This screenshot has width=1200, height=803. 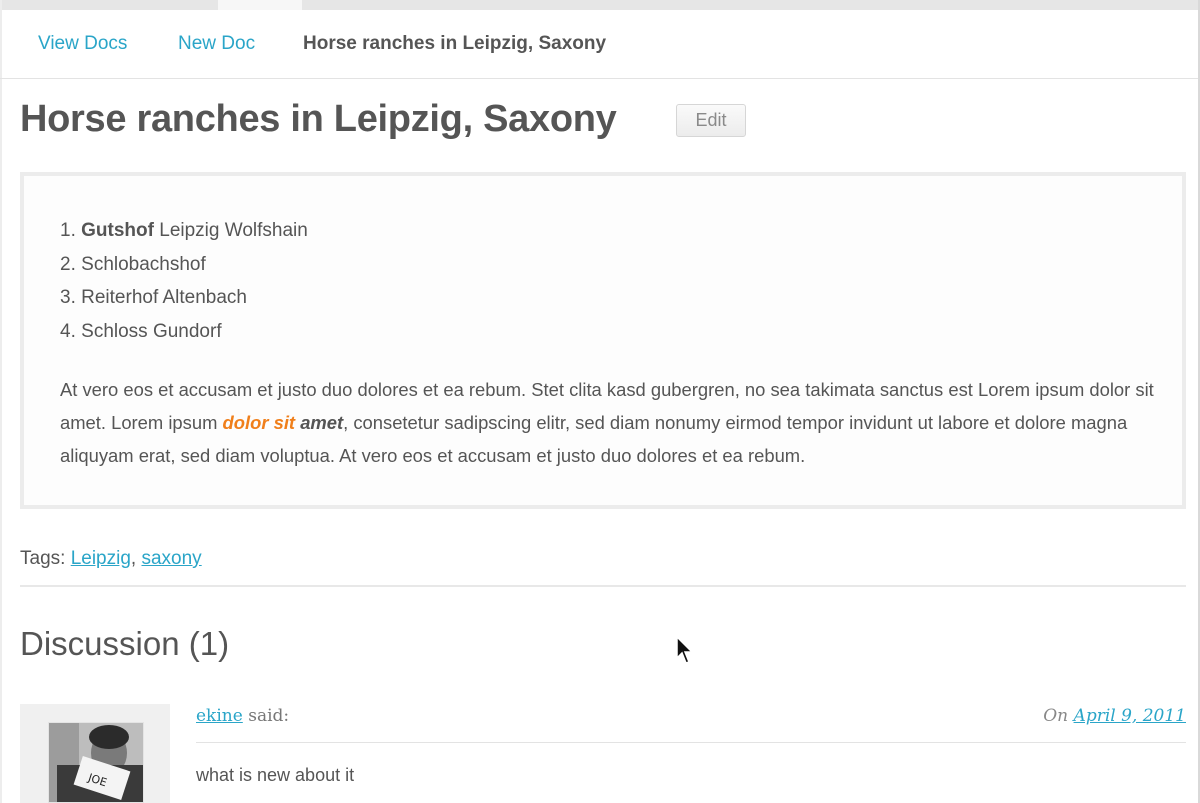 I want to click on list-item-text: Reiterhof Altenbach, so click(x=164, y=297).